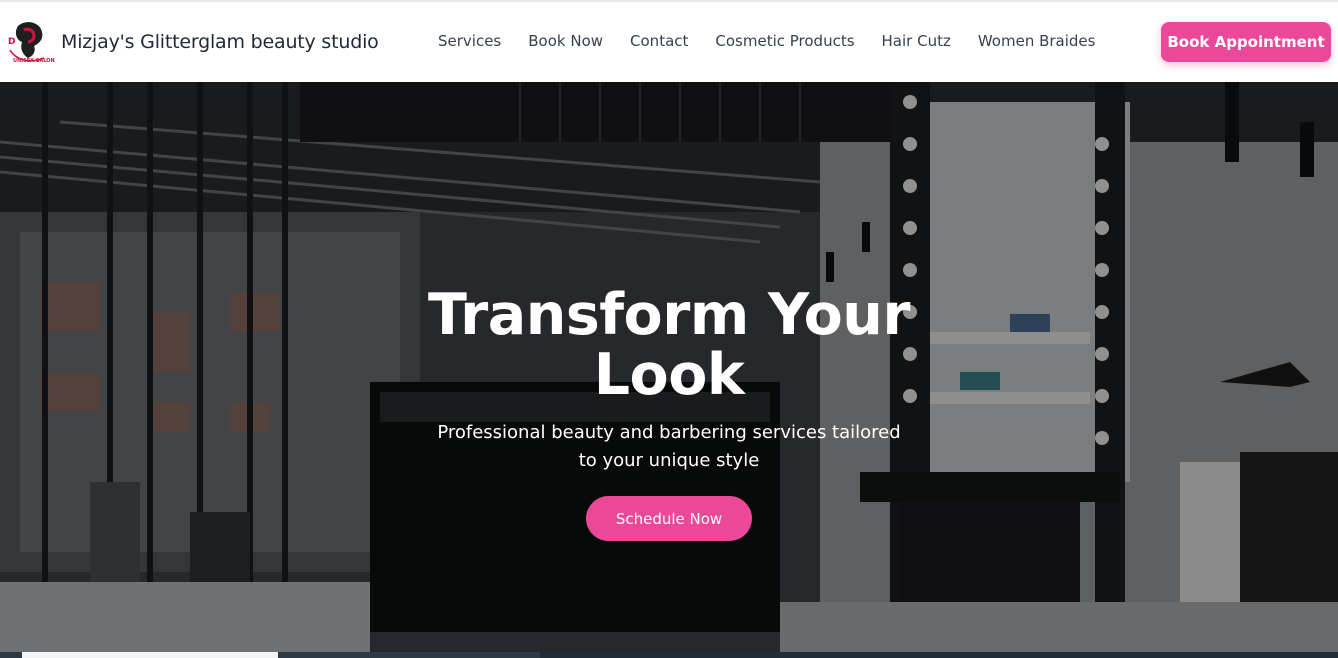 Image resolution: width=1338 pixels, height=658 pixels. I want to click on nav-link-services: Services, so click(469, 41).